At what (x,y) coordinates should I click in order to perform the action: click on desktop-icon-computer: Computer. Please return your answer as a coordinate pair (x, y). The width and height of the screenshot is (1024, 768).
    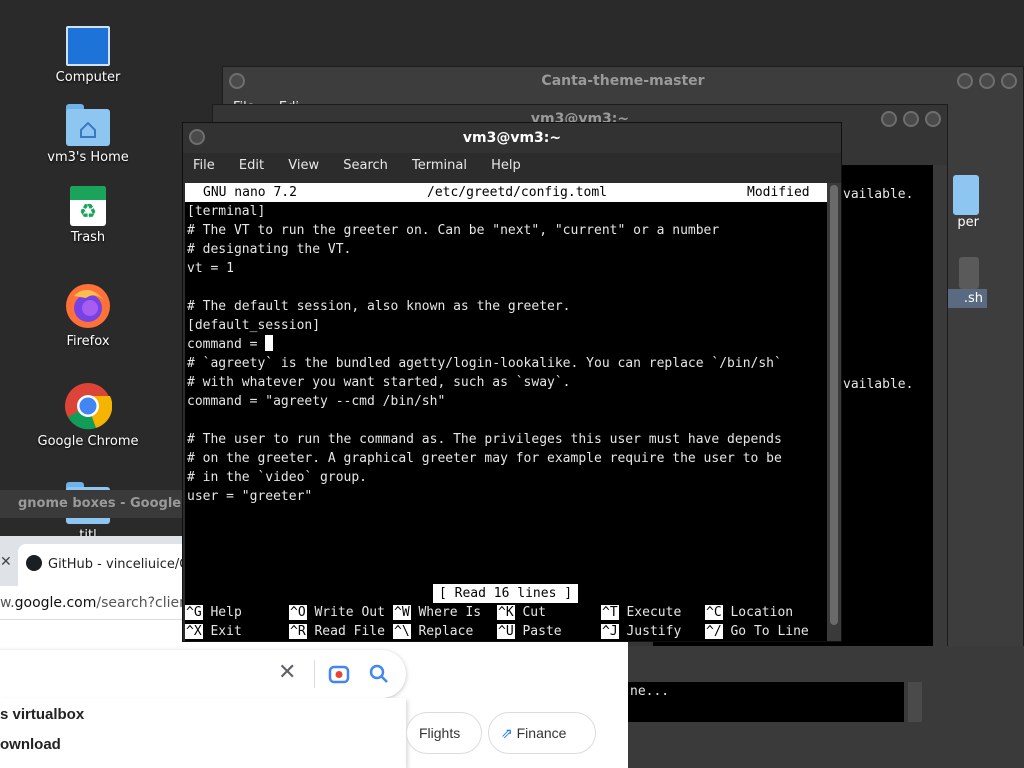
    Looking at the image, I should click on (88, 55).